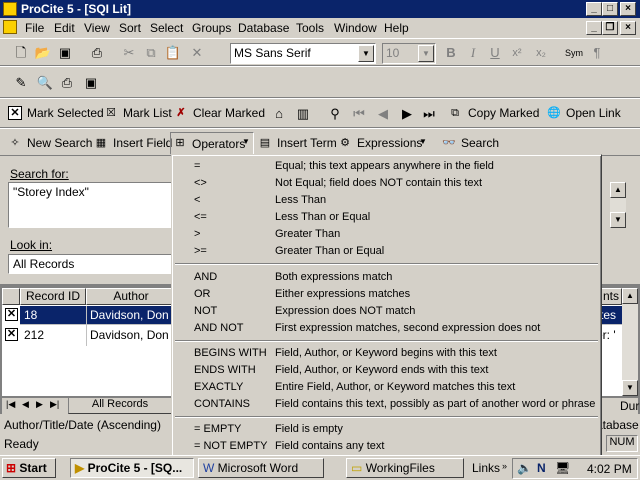 The height and width of the screenshot is (480, 640). What do you see at coordinates (386, 294) in the screenshot?
I see `menu-item-or: OR Either expressions matches` at bounding box center [386, 294].